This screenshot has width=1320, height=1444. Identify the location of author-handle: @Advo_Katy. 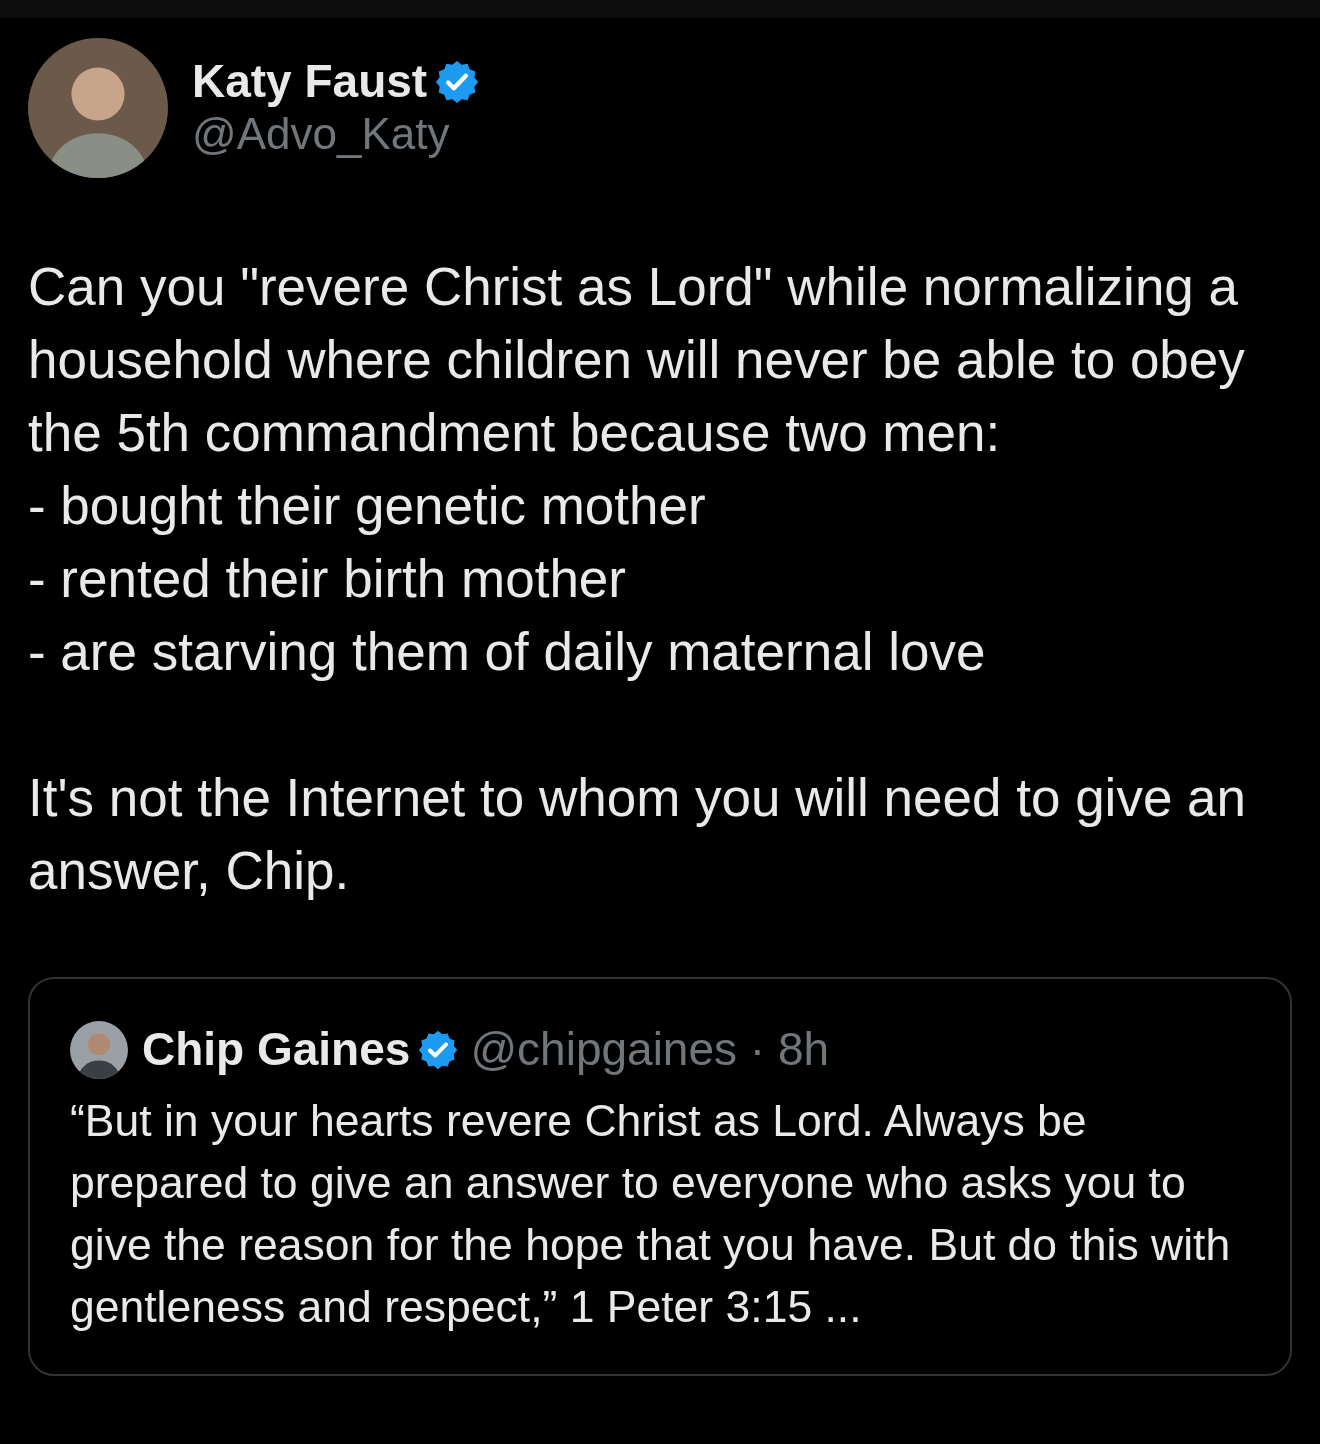
(321, 134).